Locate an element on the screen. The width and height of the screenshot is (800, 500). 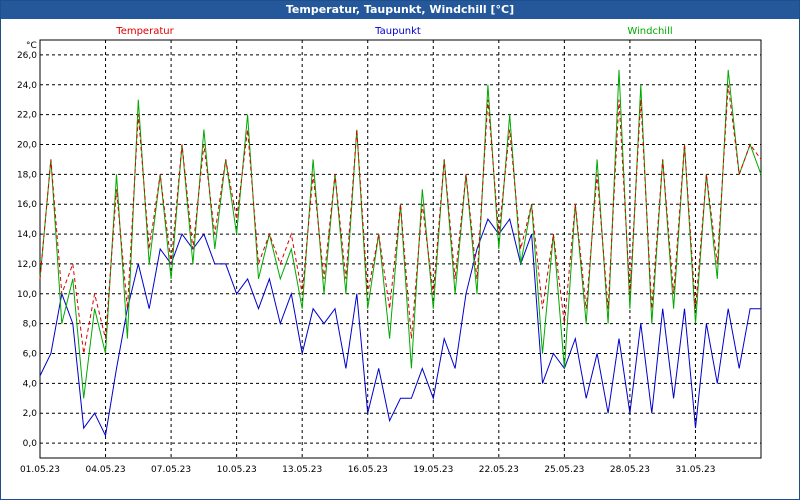
y-tick-label: 24,0 is located at coordinates (27, 86).